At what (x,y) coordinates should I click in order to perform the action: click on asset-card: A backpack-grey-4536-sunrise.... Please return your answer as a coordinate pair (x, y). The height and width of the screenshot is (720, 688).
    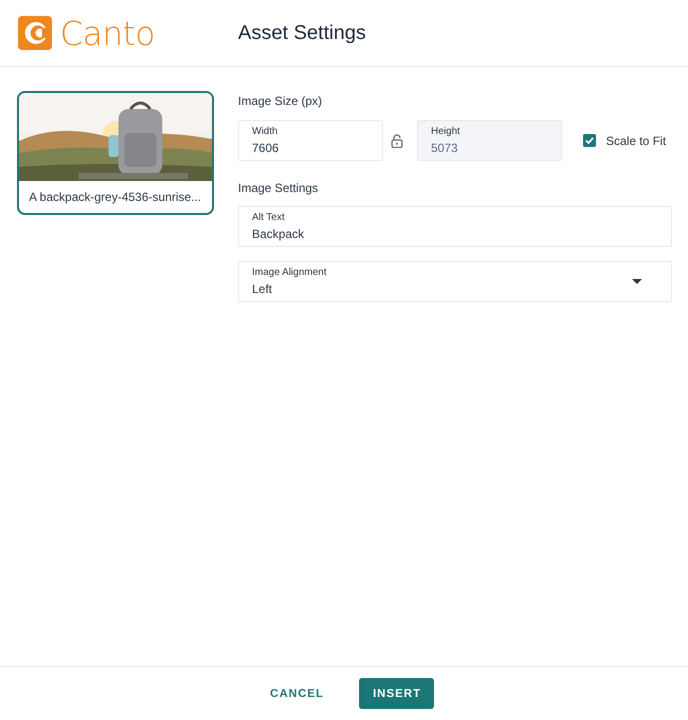
    Looking at the image, I should click on (115, 153).